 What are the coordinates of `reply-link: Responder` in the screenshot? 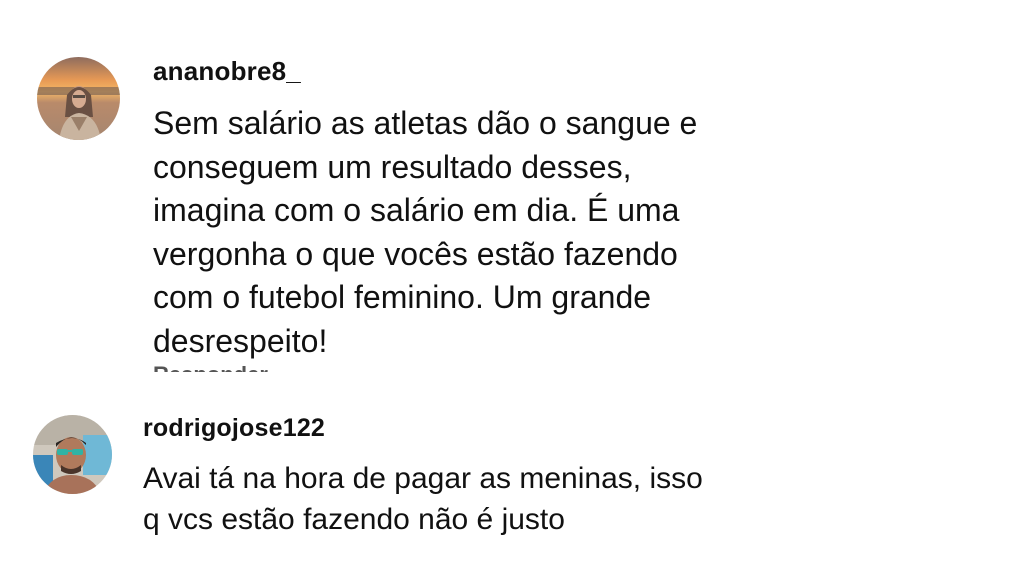 It's located at (210, 367).